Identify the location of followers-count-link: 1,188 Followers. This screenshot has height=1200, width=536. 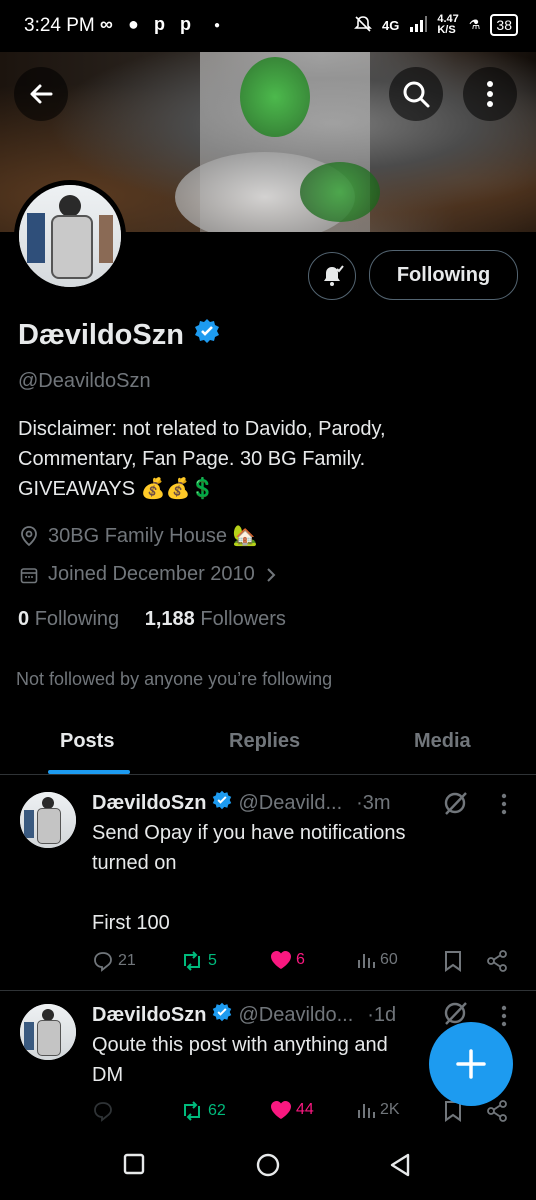
(215, 619).